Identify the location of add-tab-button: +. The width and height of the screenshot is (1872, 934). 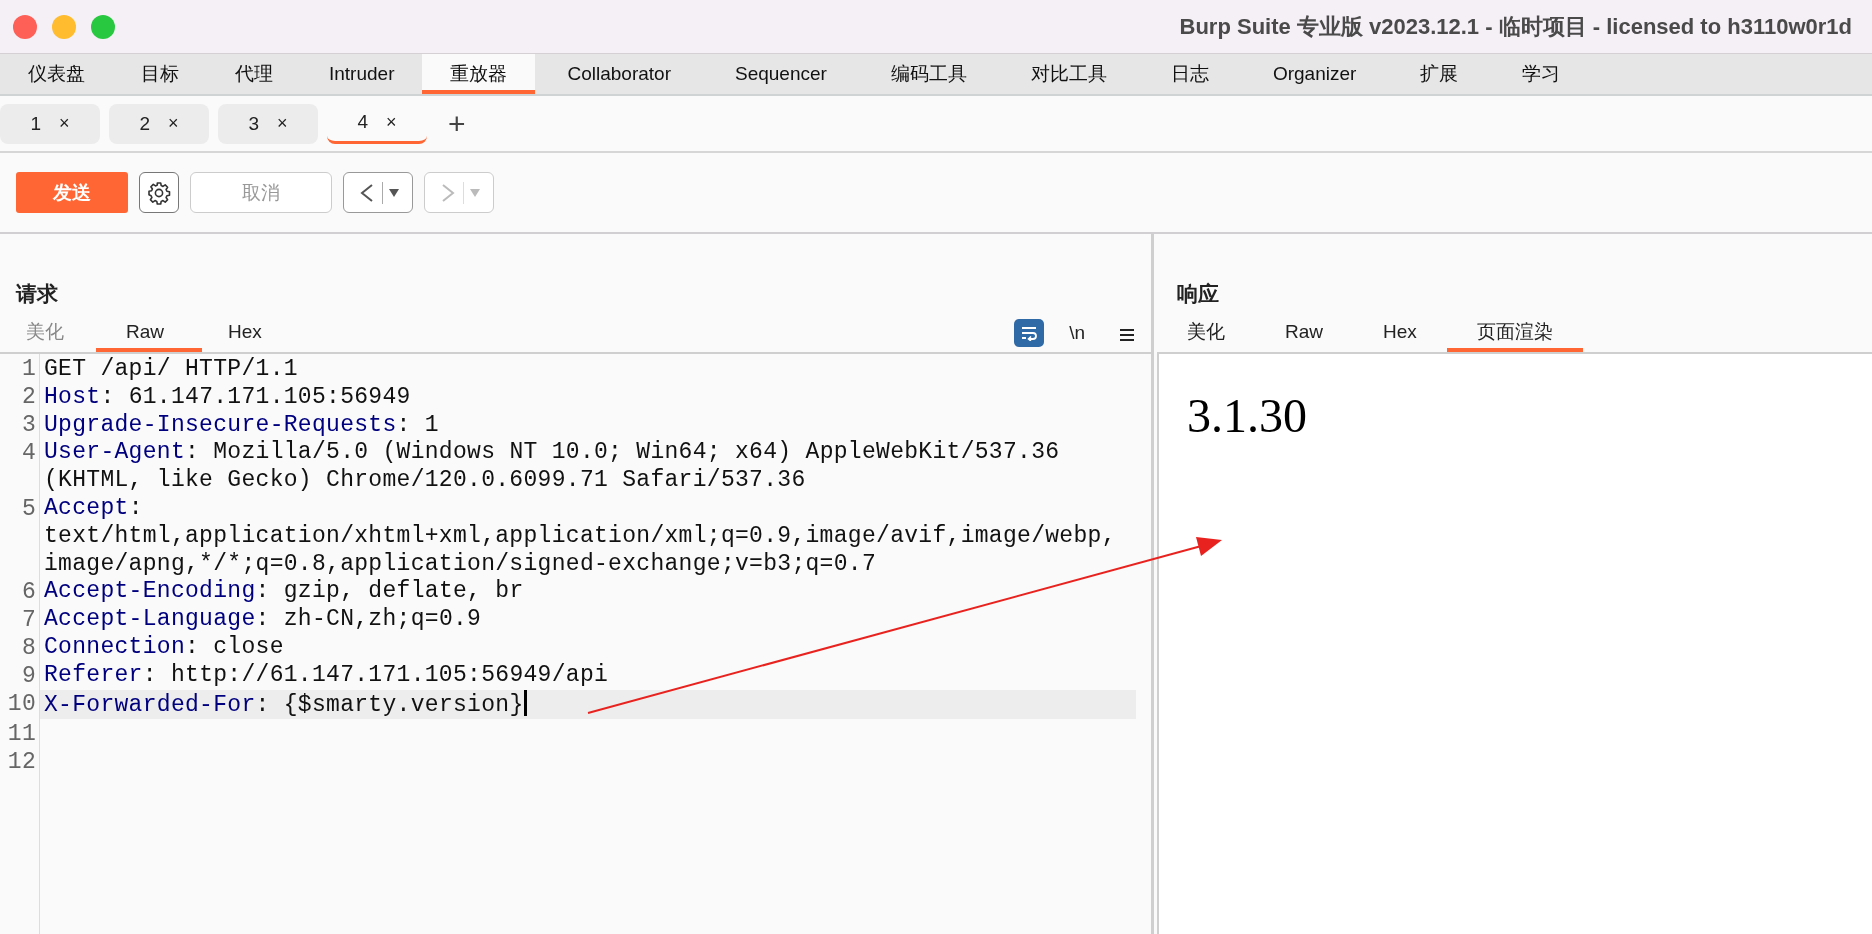
(457, 123).